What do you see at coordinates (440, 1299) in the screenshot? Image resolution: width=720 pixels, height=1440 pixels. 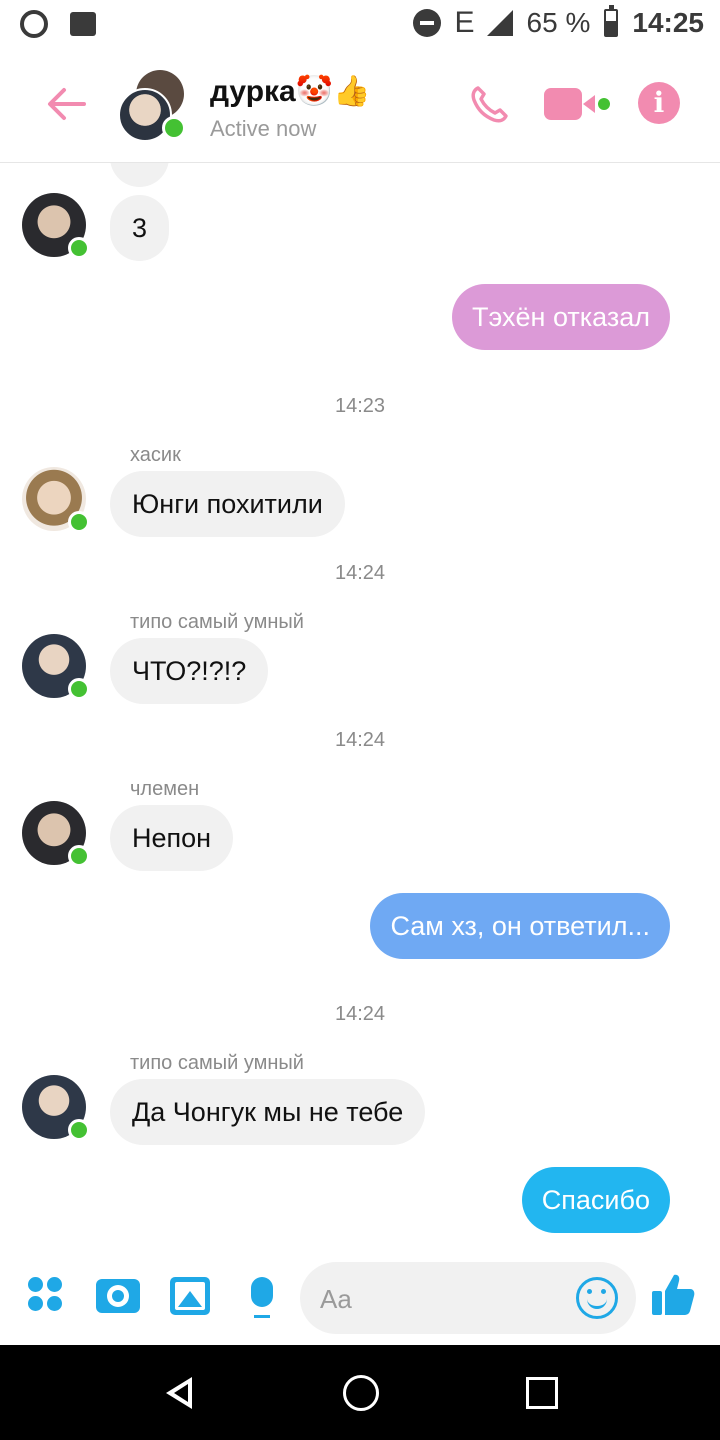 I see `message-input` at bounding box center [440, 1299].